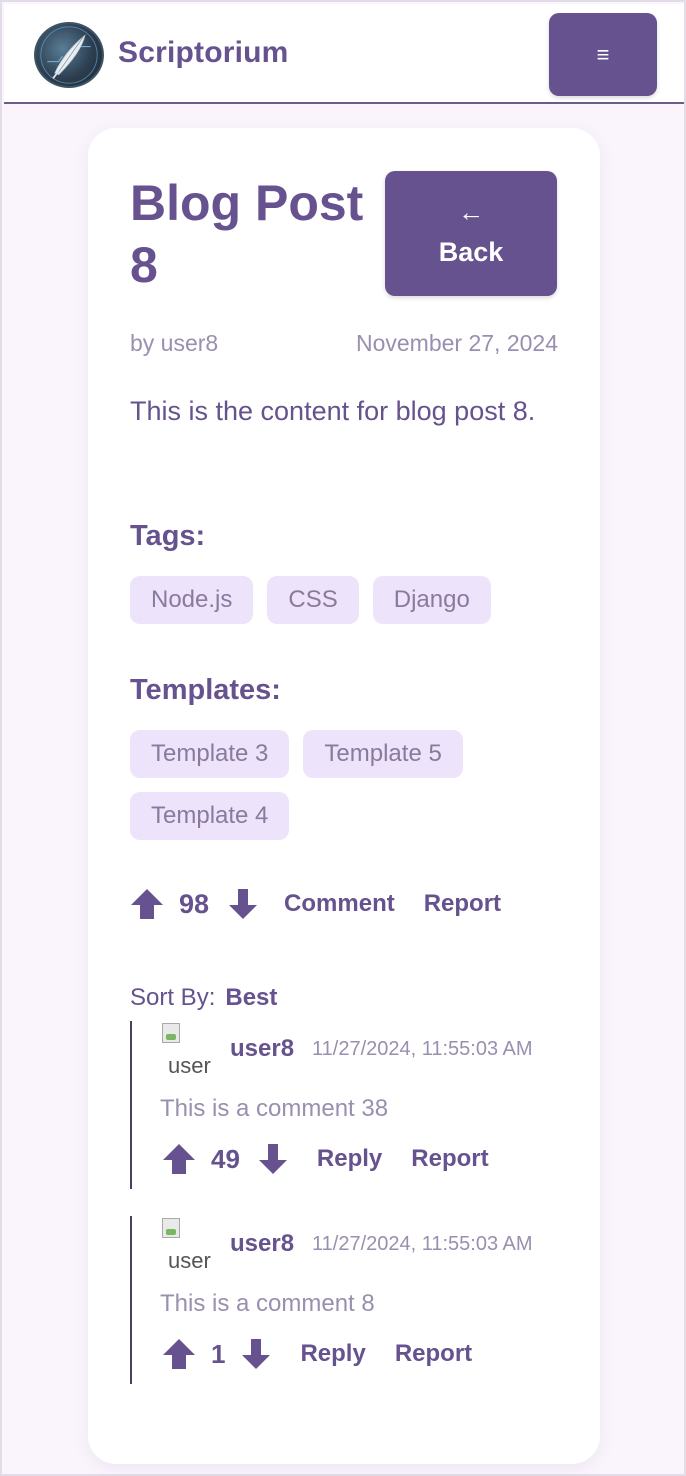 The height and width of the screenshot is (1476, 686). I want to click on tags-heading: Tags:, so click(168, 536).